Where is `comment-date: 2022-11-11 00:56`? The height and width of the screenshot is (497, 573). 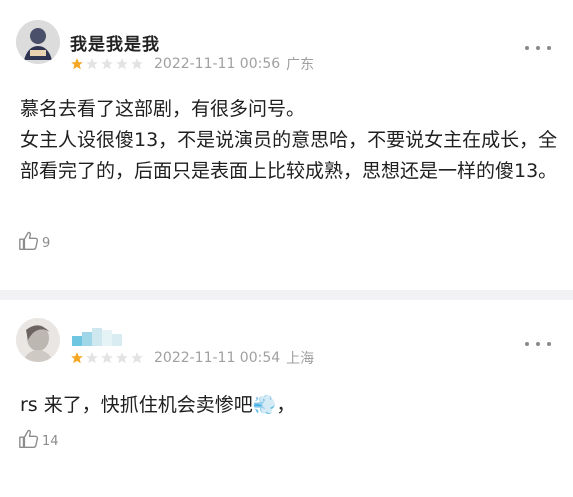
comment-date: 2022-11-11 00:56 is located at coordinates (217, 64).